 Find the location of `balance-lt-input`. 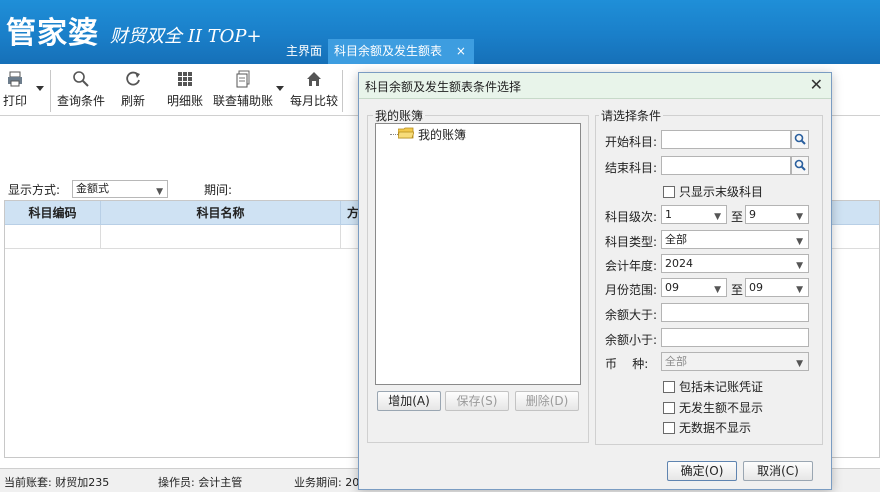

balance-lt-input is located at coordinates (735, 337).